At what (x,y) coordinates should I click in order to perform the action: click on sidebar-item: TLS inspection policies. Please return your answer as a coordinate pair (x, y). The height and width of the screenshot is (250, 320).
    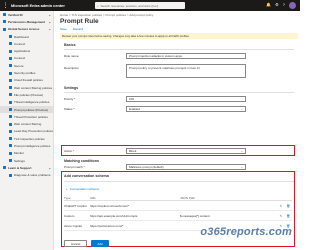
    Looking at the image, I should click on (26, 138).